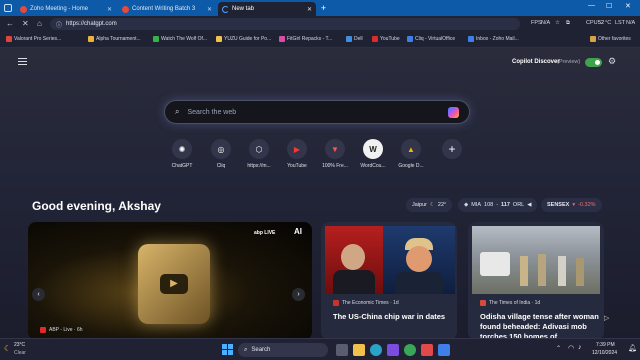  Describe the element at coordinates (453, 112) in the screenshot. I see `copilot-icon` at that location.